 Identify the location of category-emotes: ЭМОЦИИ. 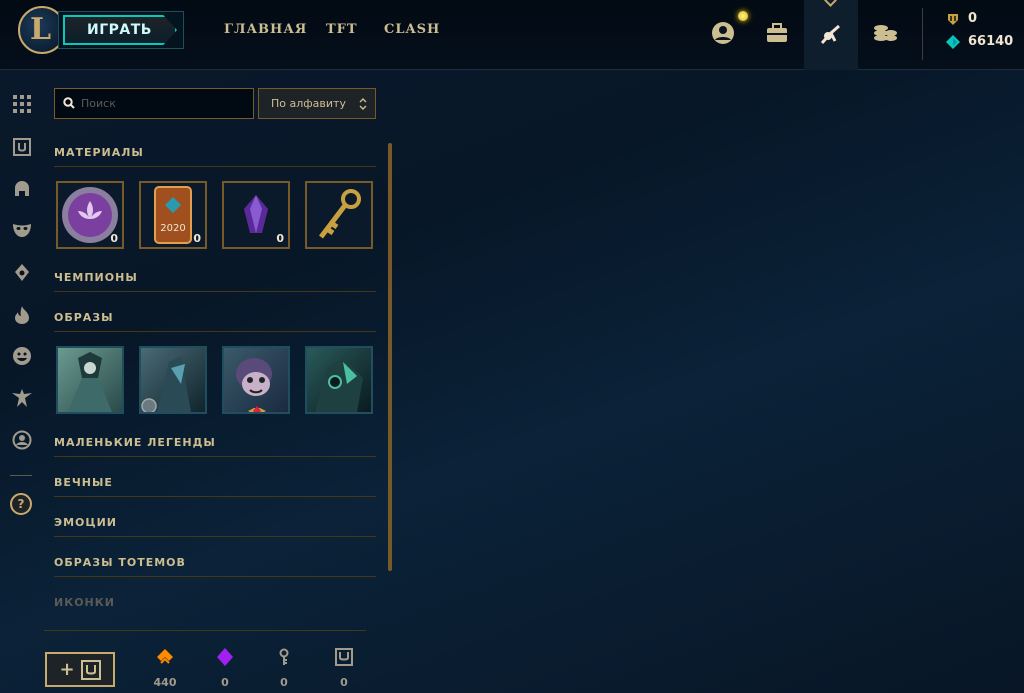
(215, 526).